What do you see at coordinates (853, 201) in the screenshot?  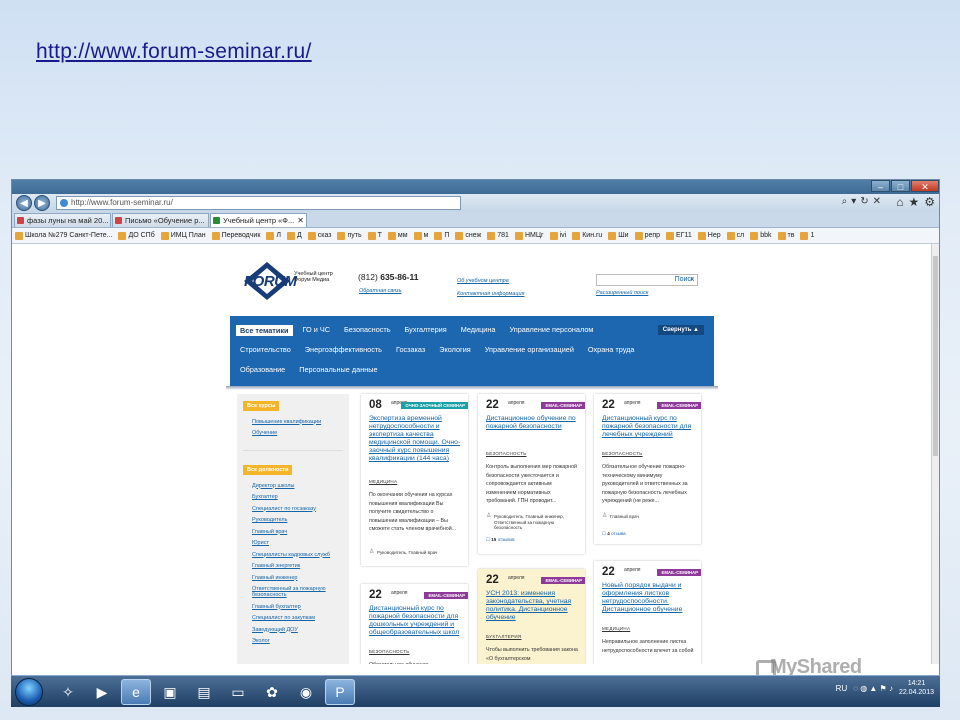 I see `security-icon: ▾` at bounding box center [853, 201].